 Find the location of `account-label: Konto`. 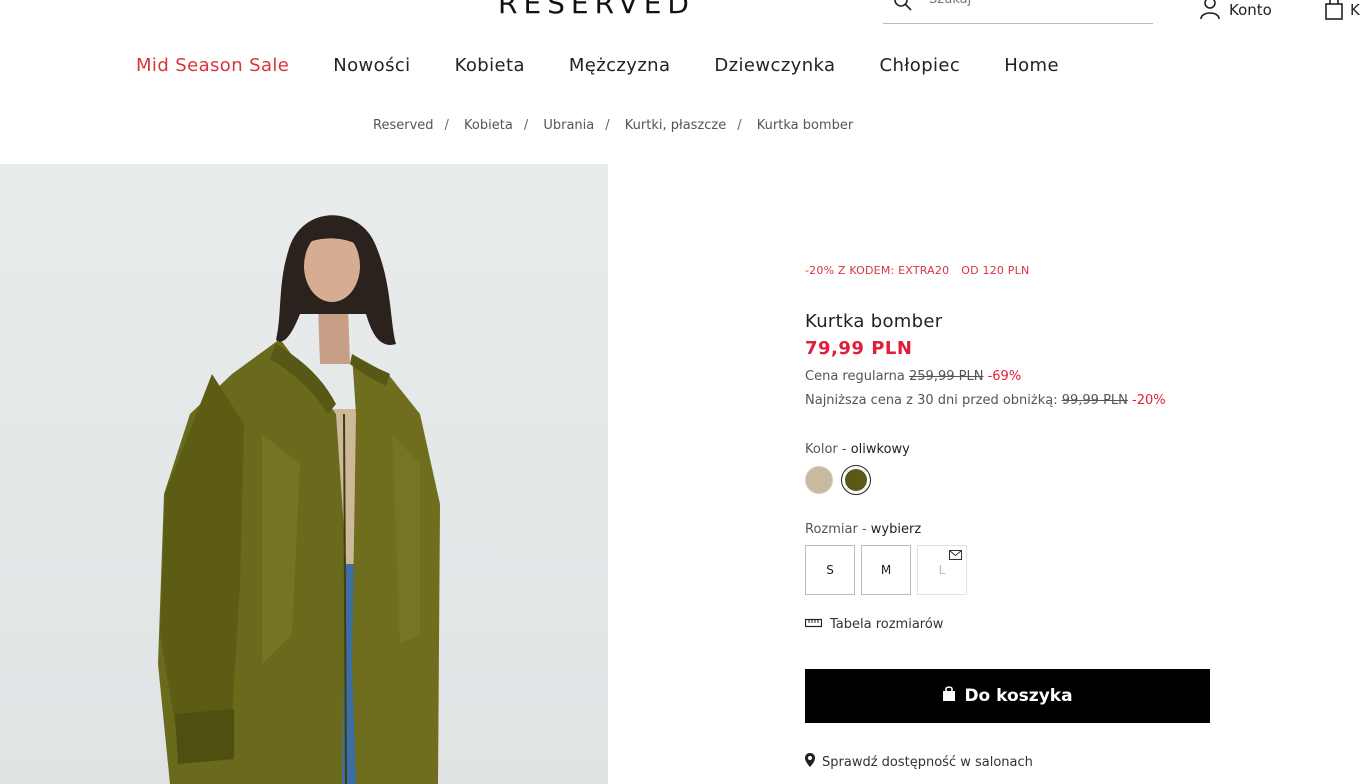

account-label: Konto is located at coordinates (1250, 10).